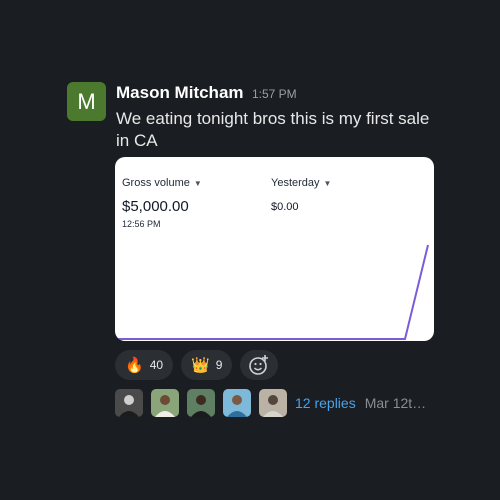  I want to click on reaction-bar: 🔥 40 👑 9, so click(197, 365).